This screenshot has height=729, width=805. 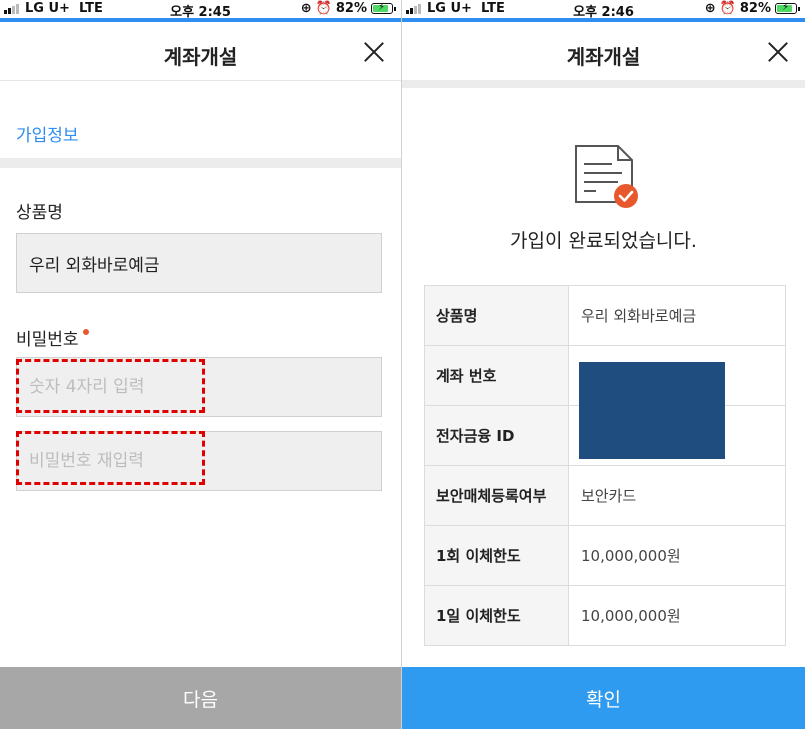 What do you see at coordinates (200, 698) in the screenshot?
I see `next-button: 다음` at bounding box center [200, 698].